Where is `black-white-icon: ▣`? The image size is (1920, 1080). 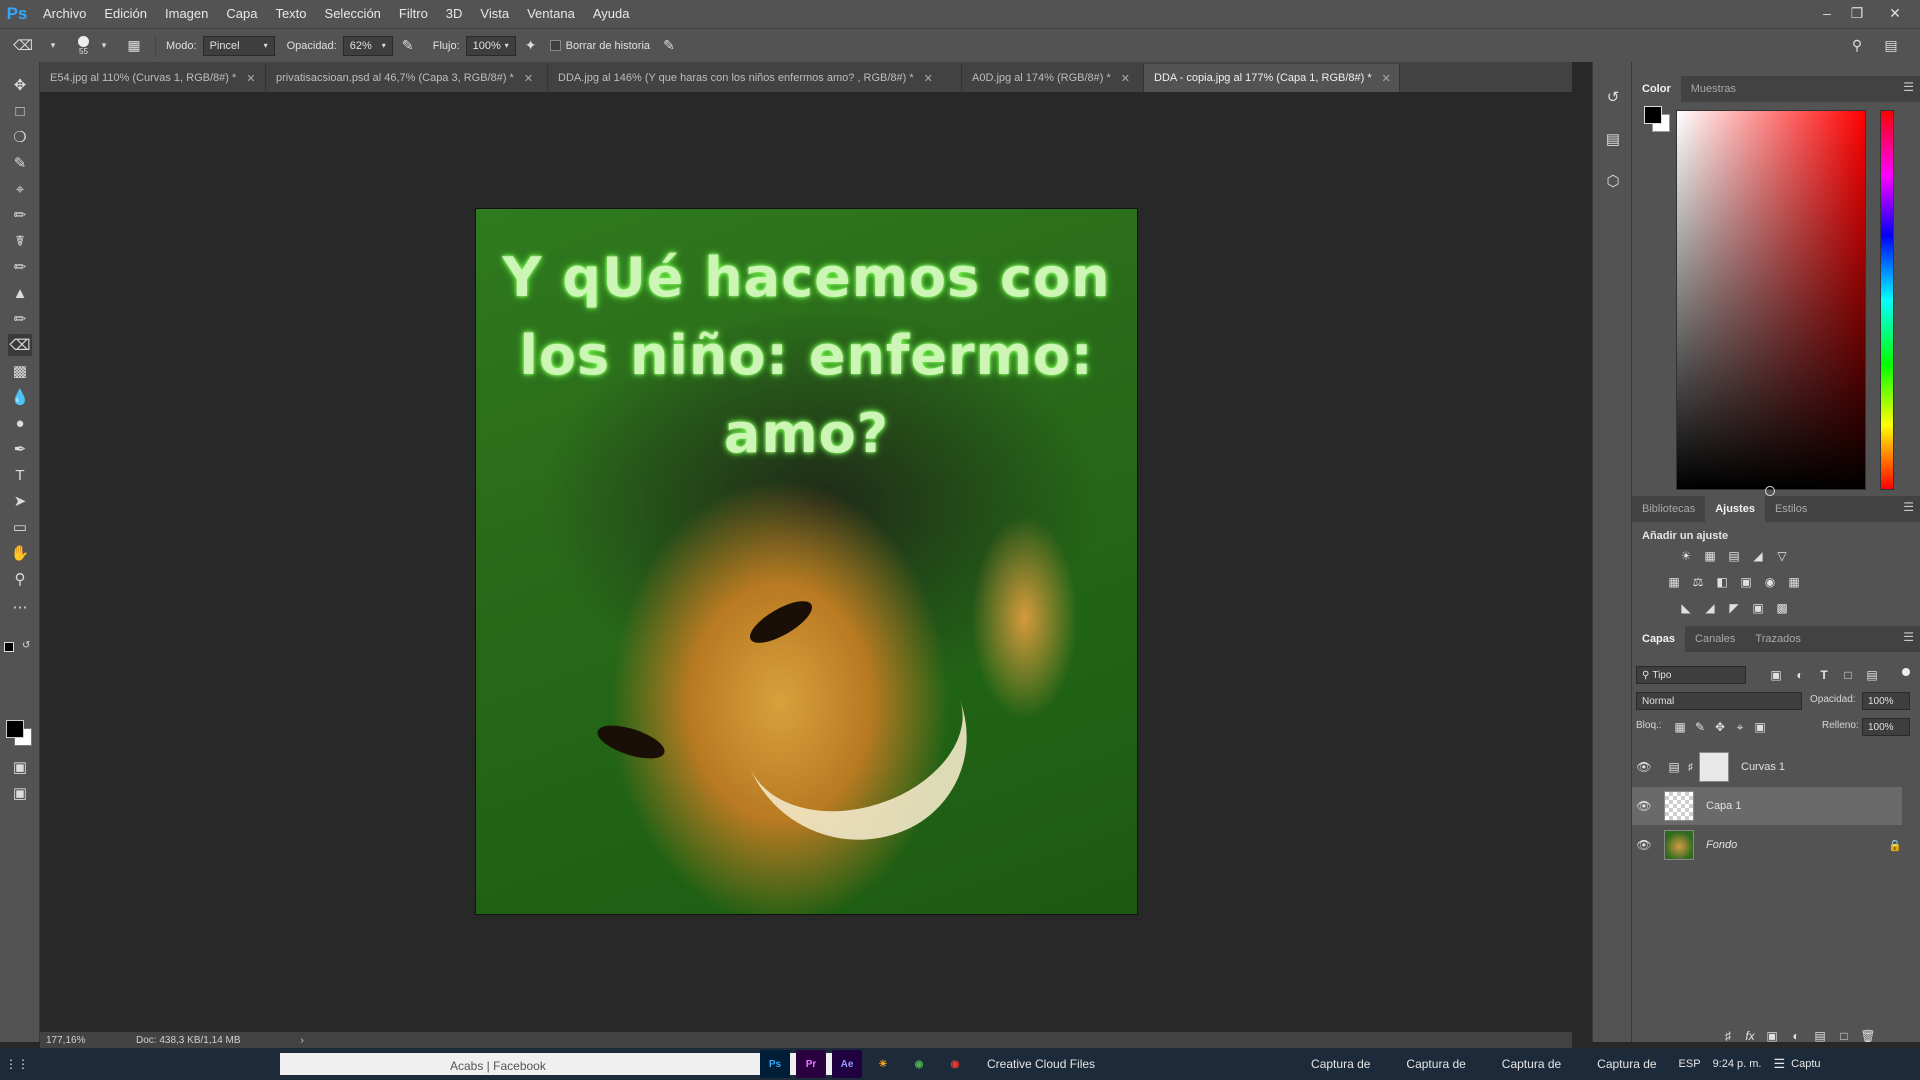 black-white-icon: ▣ is located at coordinates (1746, 582).